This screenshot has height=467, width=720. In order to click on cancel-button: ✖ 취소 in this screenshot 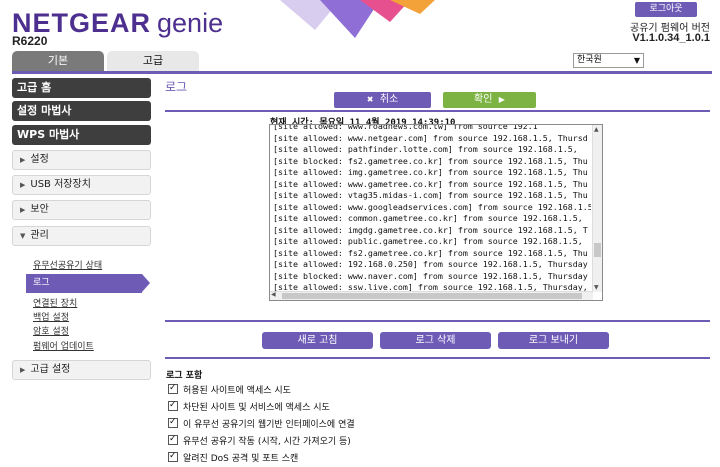, I will do `click(382, 100)`.